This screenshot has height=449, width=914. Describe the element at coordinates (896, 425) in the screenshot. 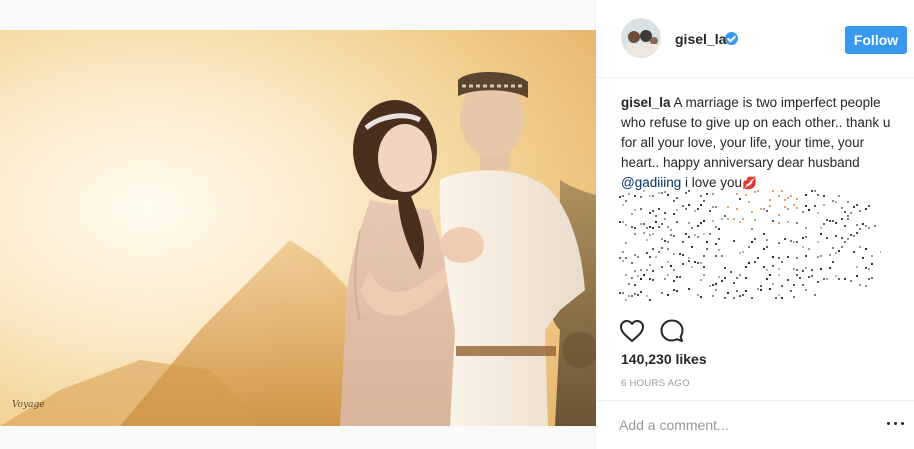

I see `more-options-icon` at that location.